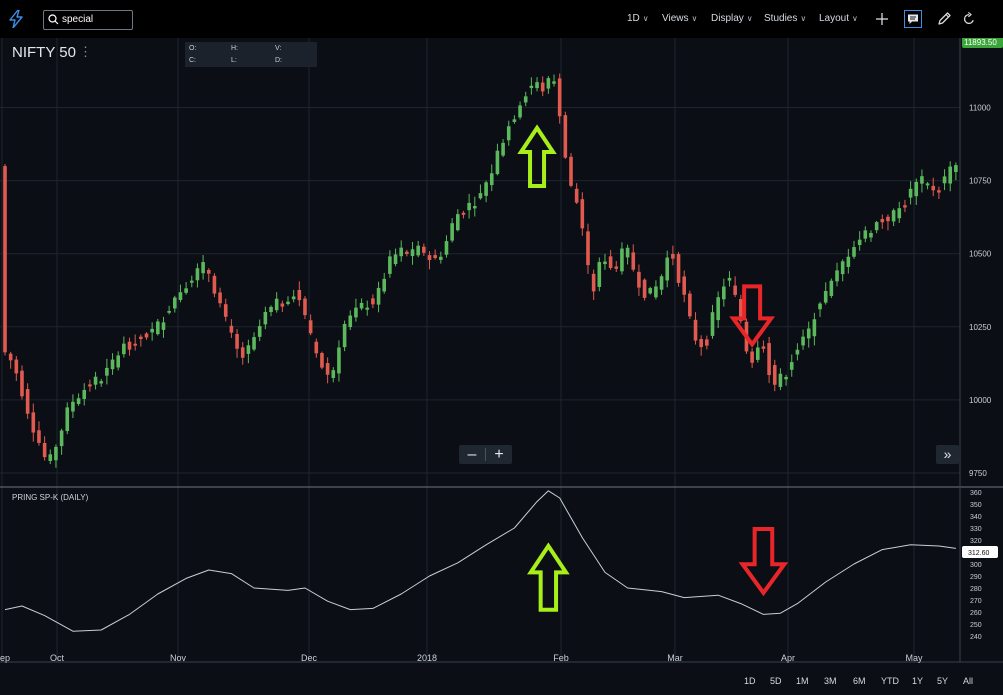  Describe the element at coordinates (732, 18) in the screenshot. I see `display-menu: Display ∨` at that location.